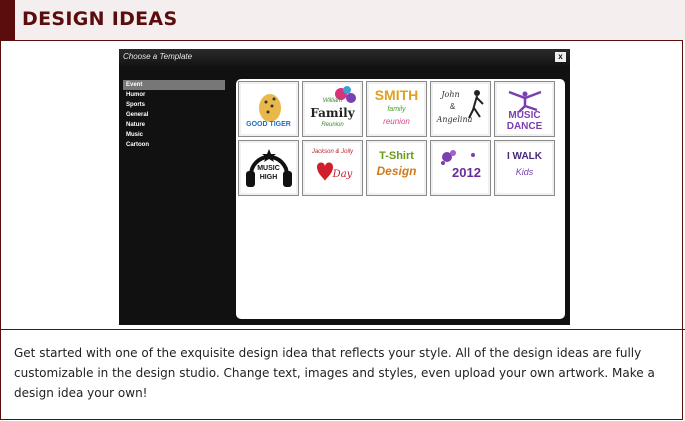  What do you see at coordinates (100, 19) in the screenshot?
I see `section-title: DESIGN IDEAS` at bounding box center [100, 19].